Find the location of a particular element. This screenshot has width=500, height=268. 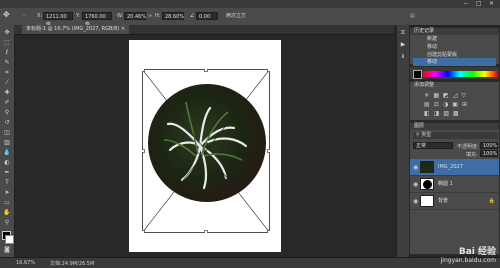

blur-tool-icon: 💧 is located at coordinates (7, 153).